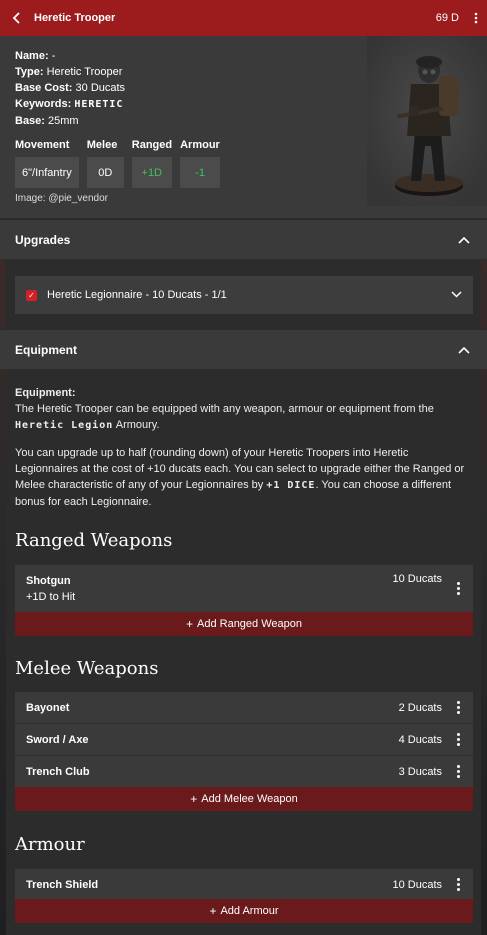 This screenshot has width=487, height=935. I want to click on stat-melee: Melee 0D, so click(105, 163).